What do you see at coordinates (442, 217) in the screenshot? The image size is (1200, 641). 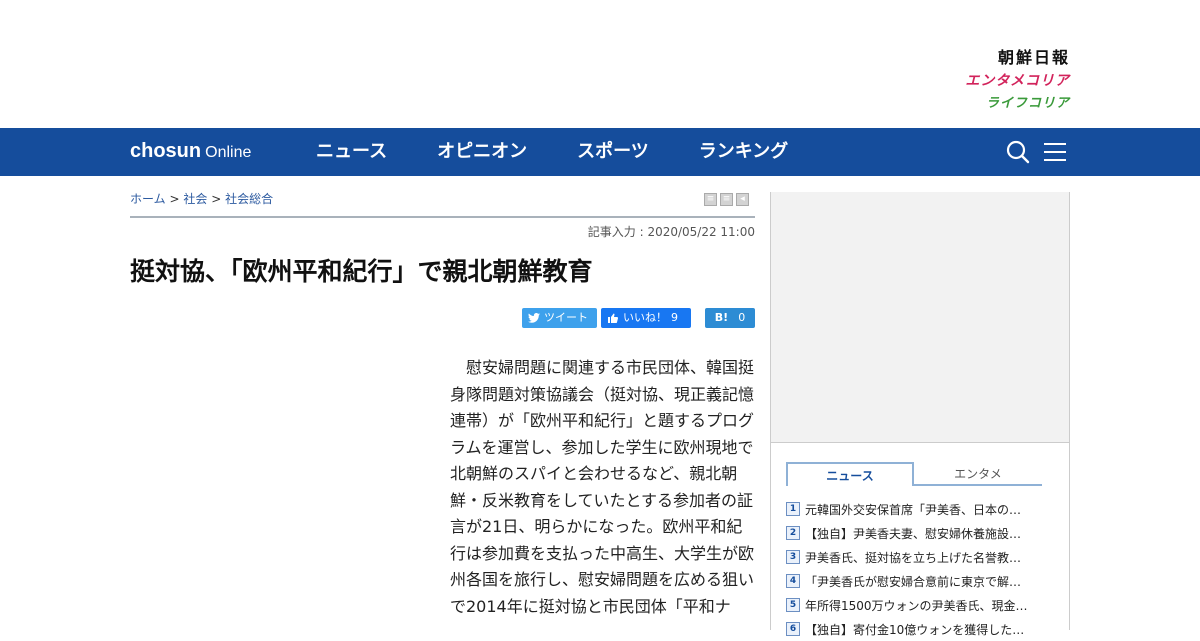 I see `divider` at bounding box center [442, 217].